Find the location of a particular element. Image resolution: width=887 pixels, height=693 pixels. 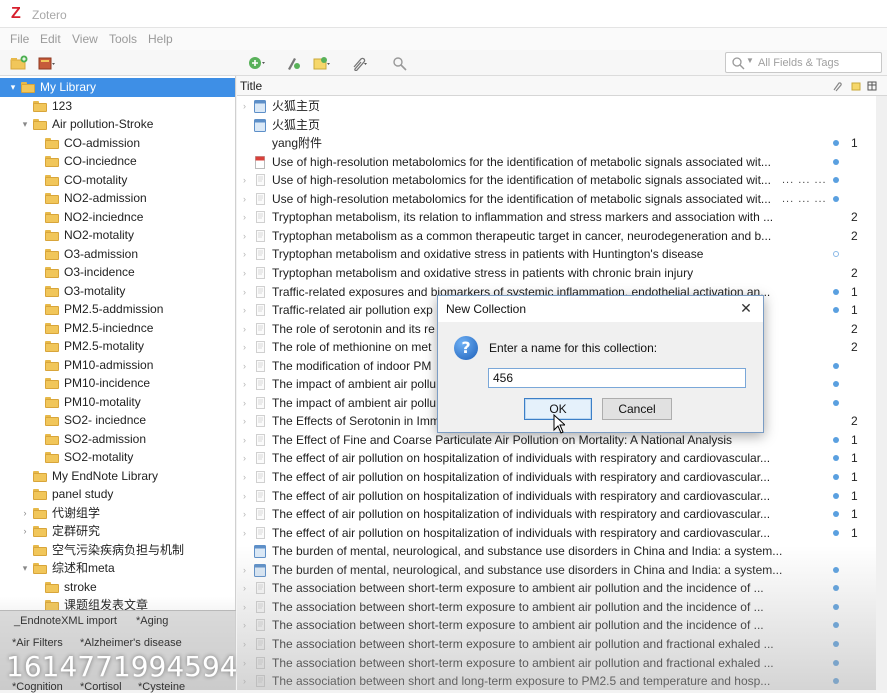

collection-item: stroke is located at coordinates (117, 587).